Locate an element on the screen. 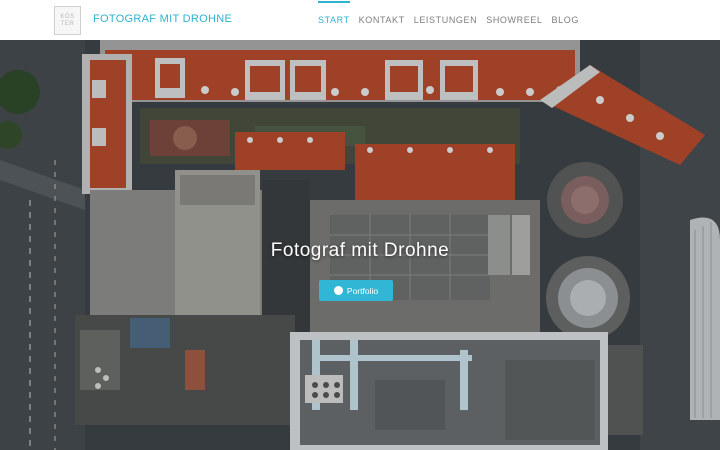  logo-line-2: TER is located at coordinates (67, 23).